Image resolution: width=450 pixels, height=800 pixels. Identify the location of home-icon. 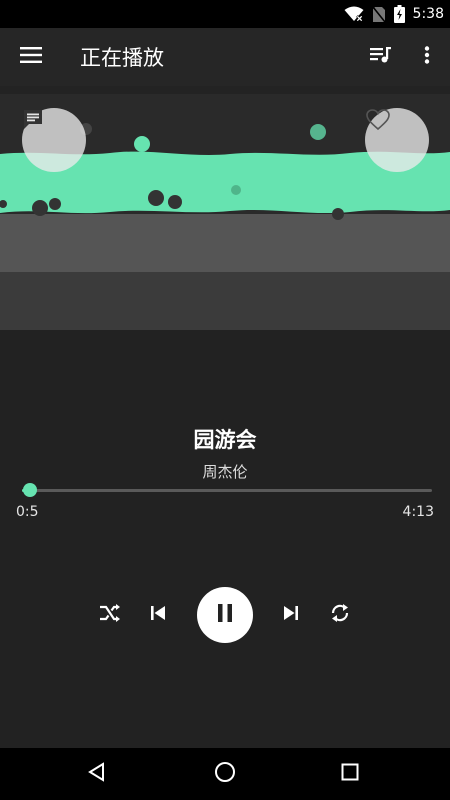
(225, 774).